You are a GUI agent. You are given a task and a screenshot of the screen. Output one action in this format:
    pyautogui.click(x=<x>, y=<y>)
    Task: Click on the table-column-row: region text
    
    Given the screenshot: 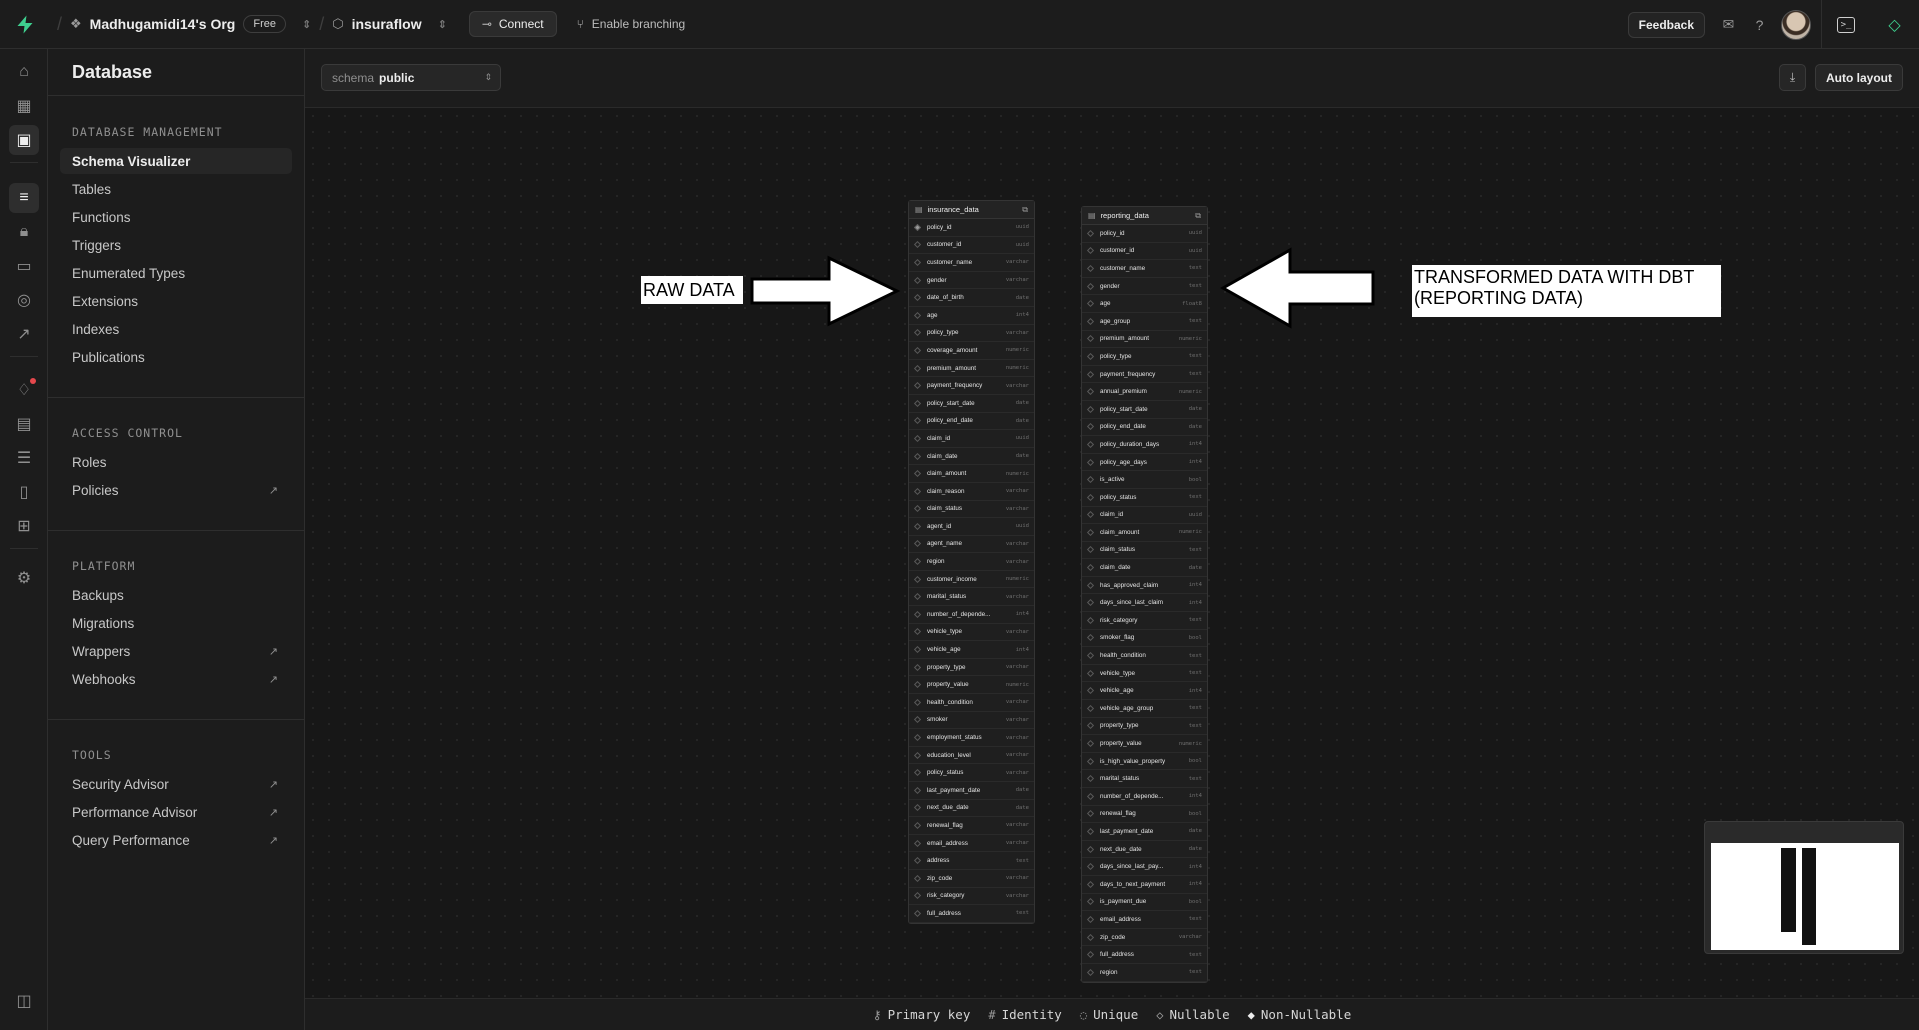 What is the action you would take?
    pyautogui.click(x=1144, y=973)
    